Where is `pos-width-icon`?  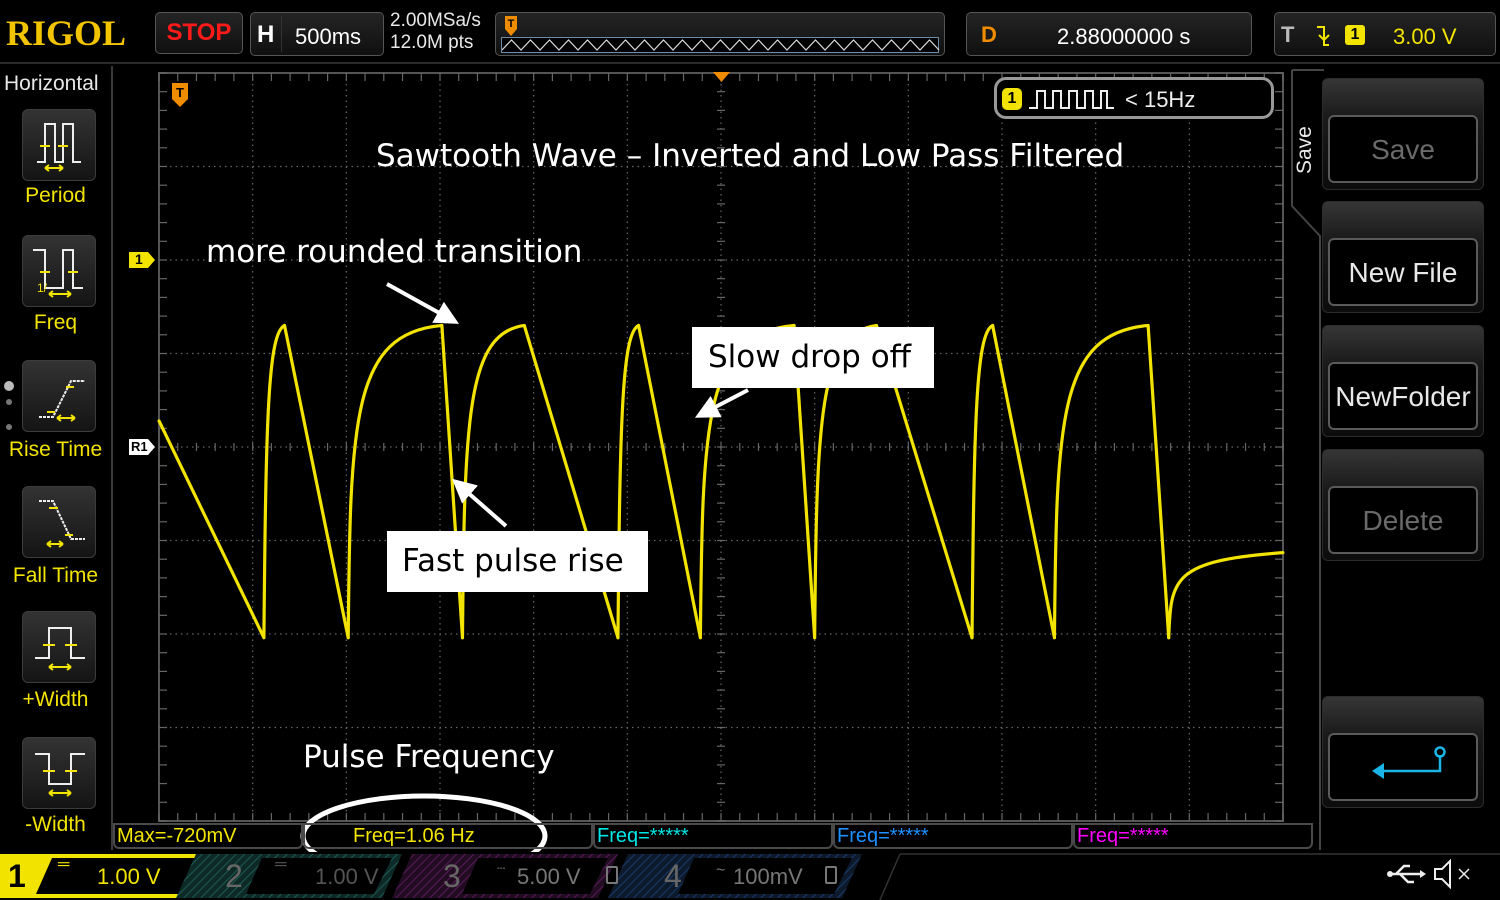 pos-width-icon is located at coordinates (60, 649).